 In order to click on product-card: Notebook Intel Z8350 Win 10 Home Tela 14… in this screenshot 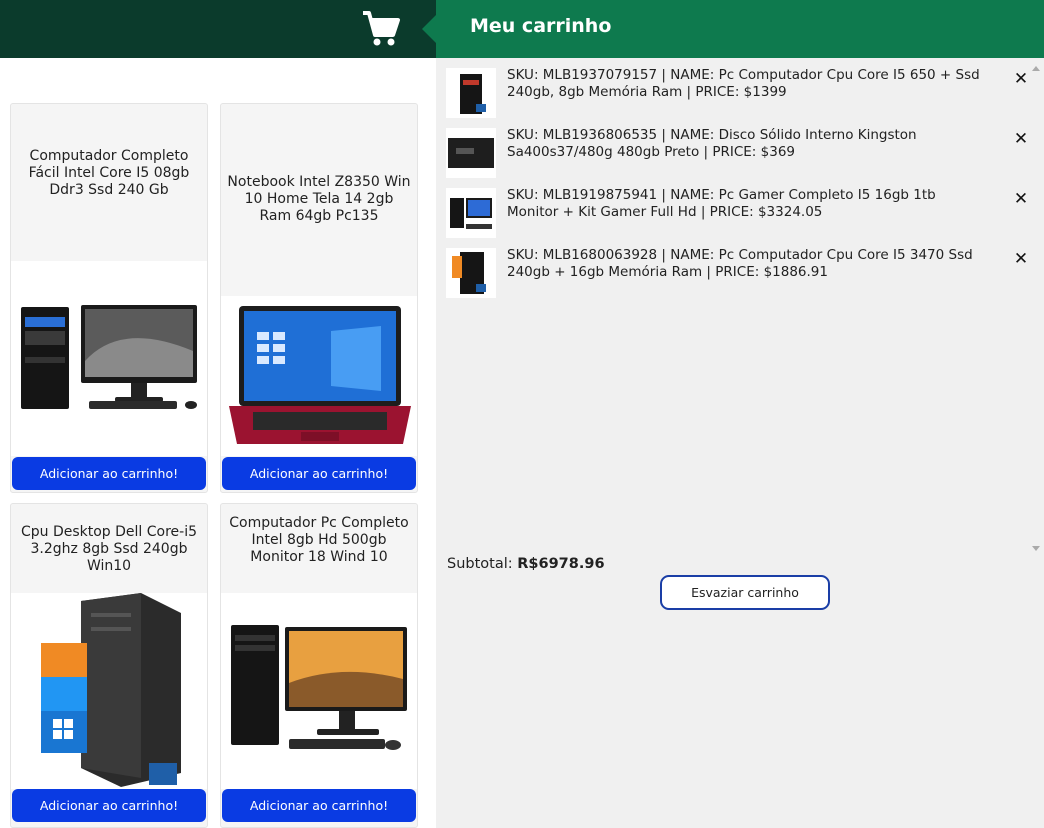, I will do `click(319, 298)`.